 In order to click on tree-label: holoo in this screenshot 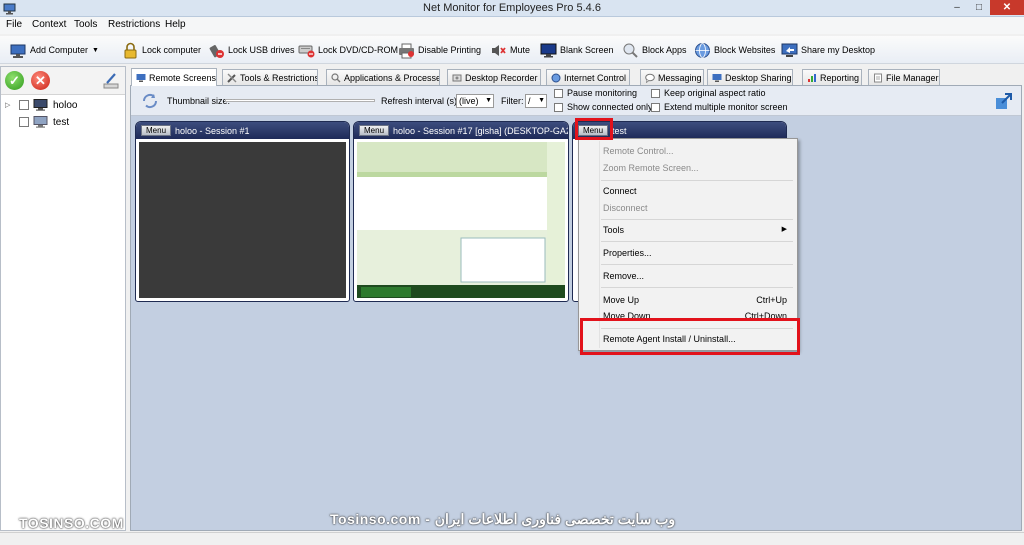, I will do `click(65, 105)`.